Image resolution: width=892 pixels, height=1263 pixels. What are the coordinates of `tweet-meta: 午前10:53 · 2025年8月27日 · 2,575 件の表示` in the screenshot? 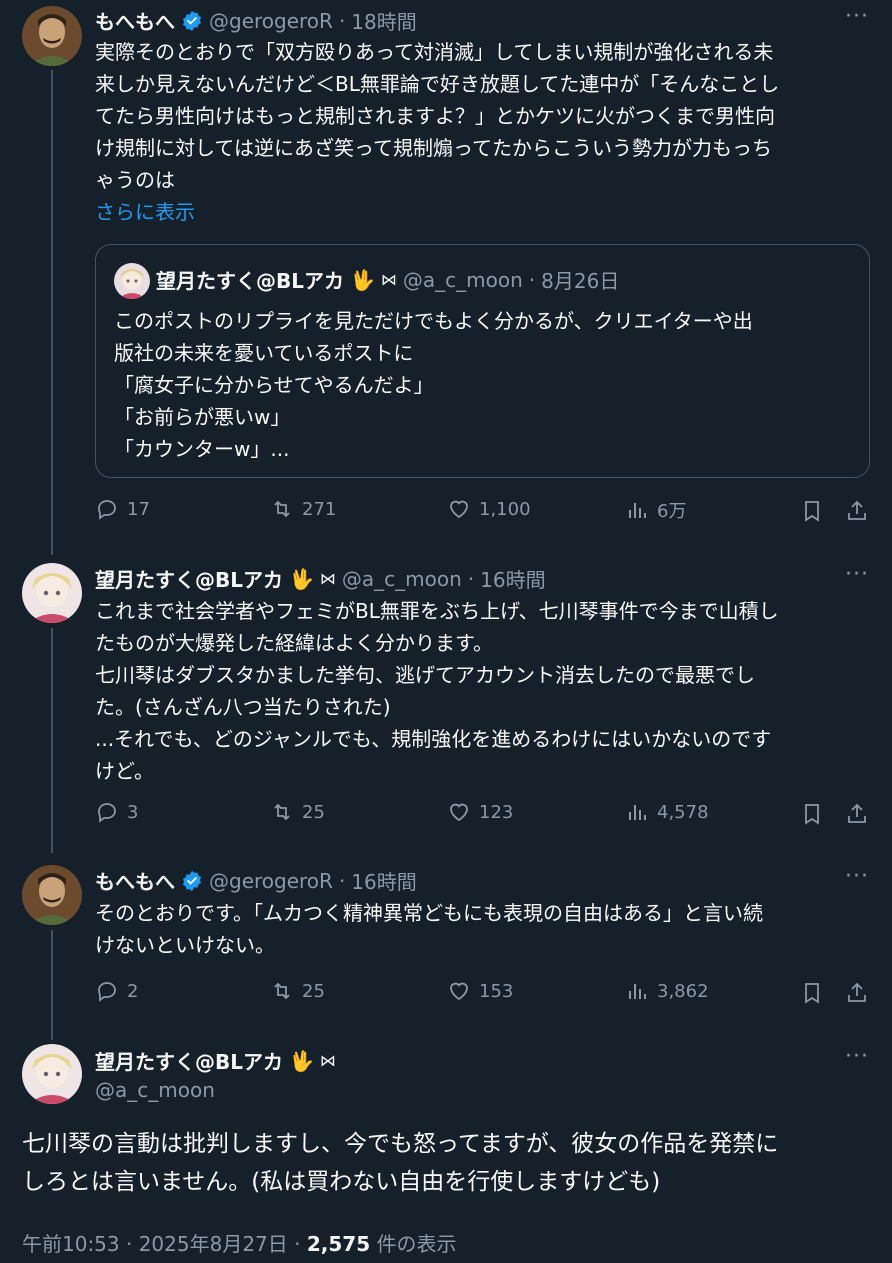 It's located at (239, 1242).